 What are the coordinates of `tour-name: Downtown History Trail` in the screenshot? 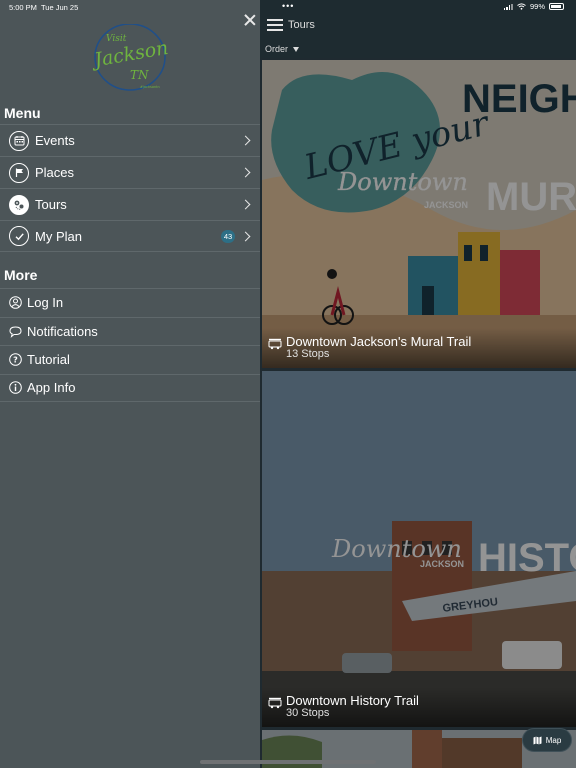 It's located at (352, 700).